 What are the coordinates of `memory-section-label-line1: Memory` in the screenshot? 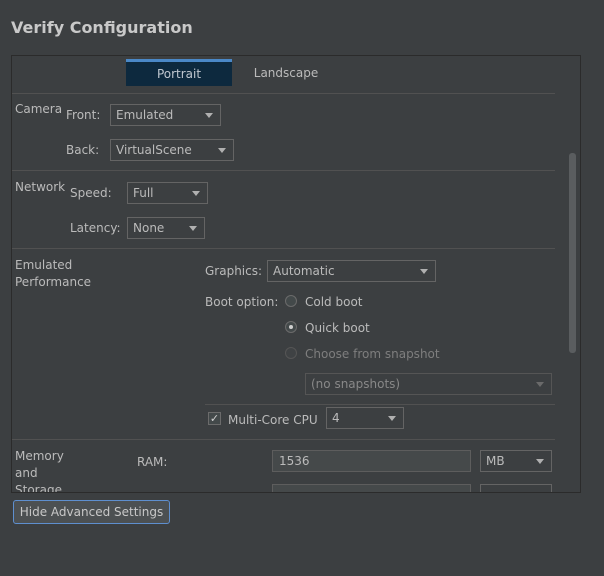 It's located at (39, 456).